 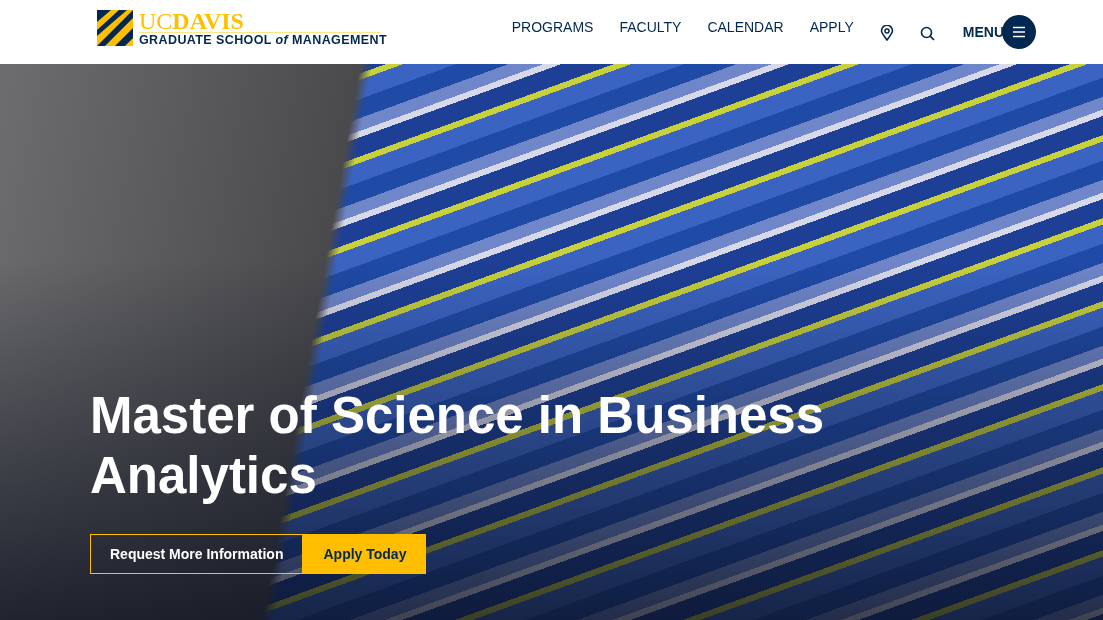 I want to click on nav-link: APPLY, so click(x=831, y=27).